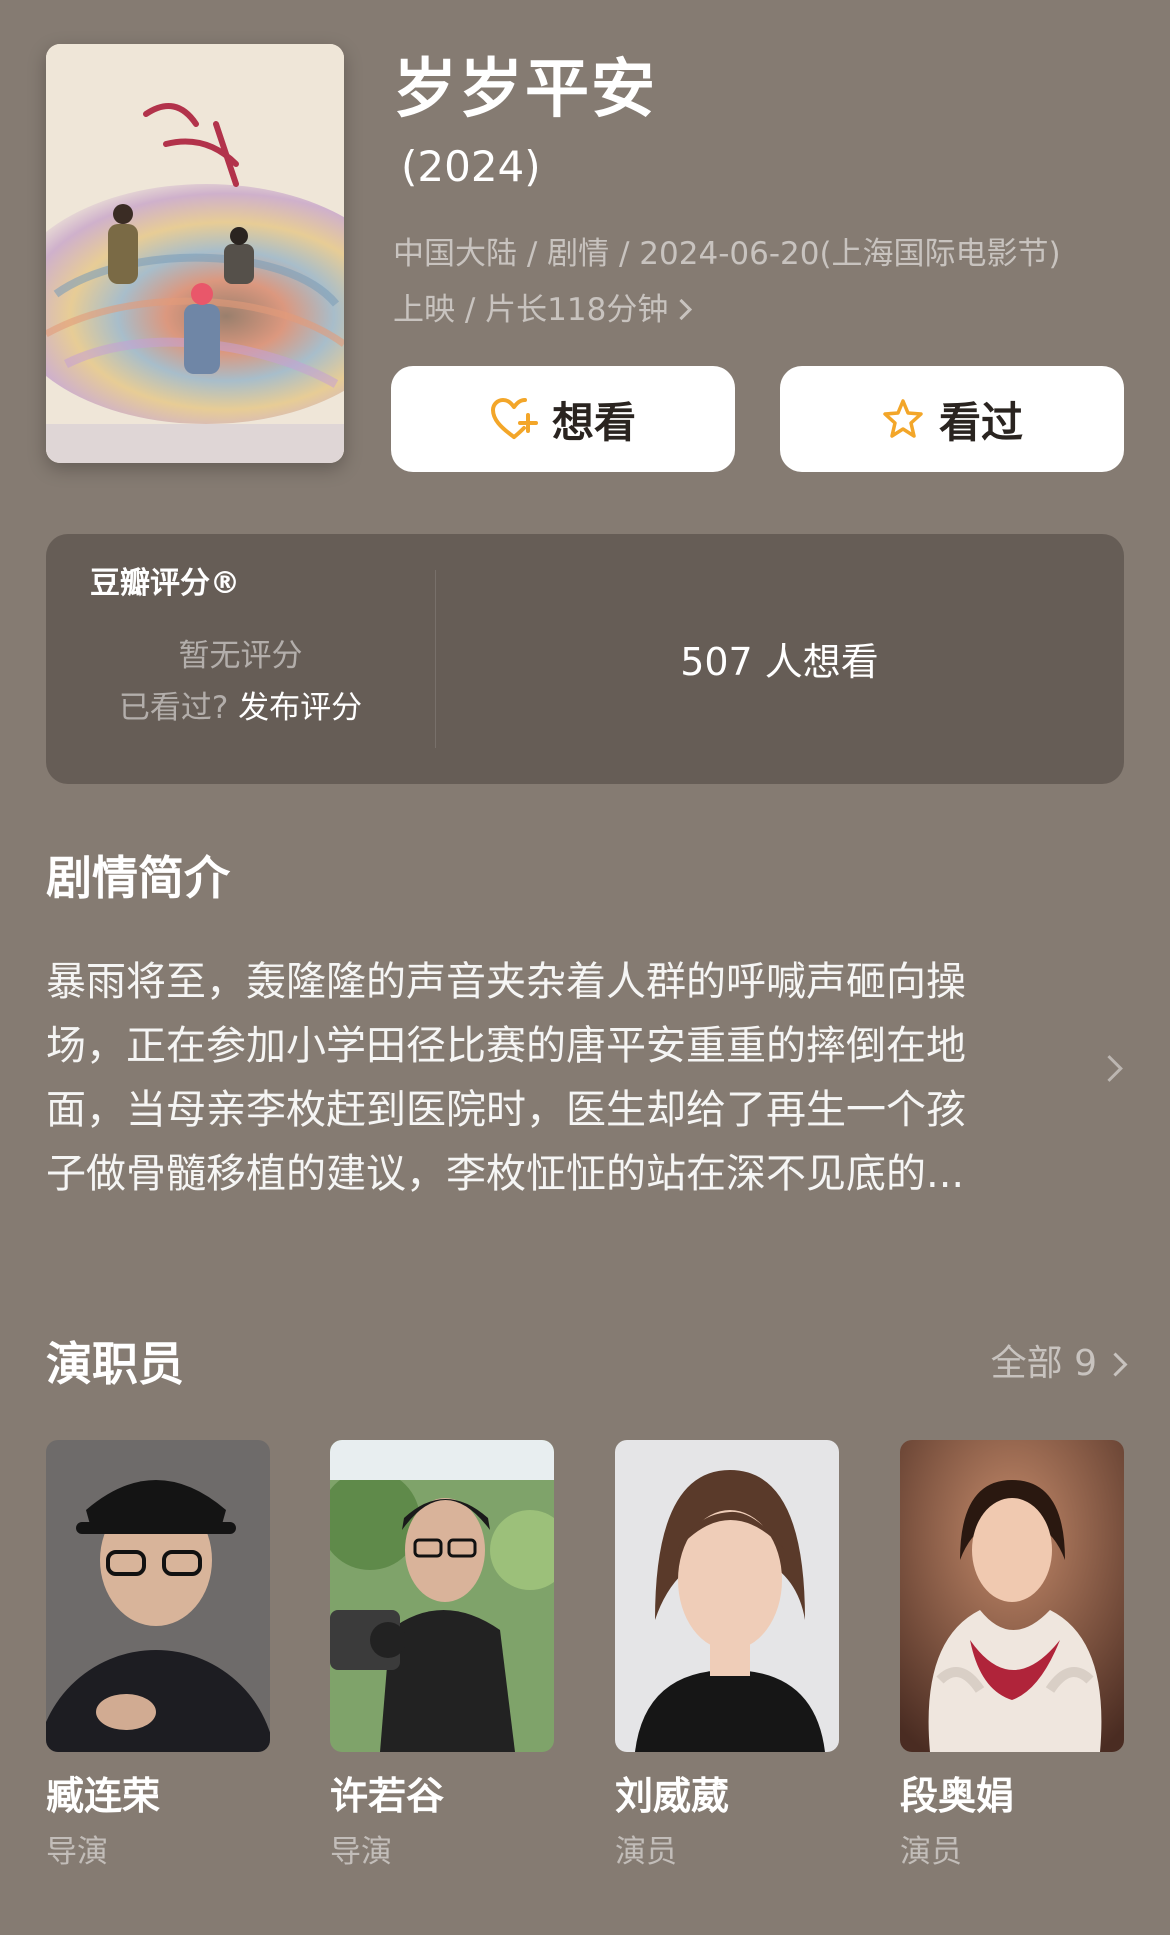 Image resolution: width=1170 pixels, height=1935 pixels. I want to click on cast-member: 段奥娟 演员, so click(1012, 1657).